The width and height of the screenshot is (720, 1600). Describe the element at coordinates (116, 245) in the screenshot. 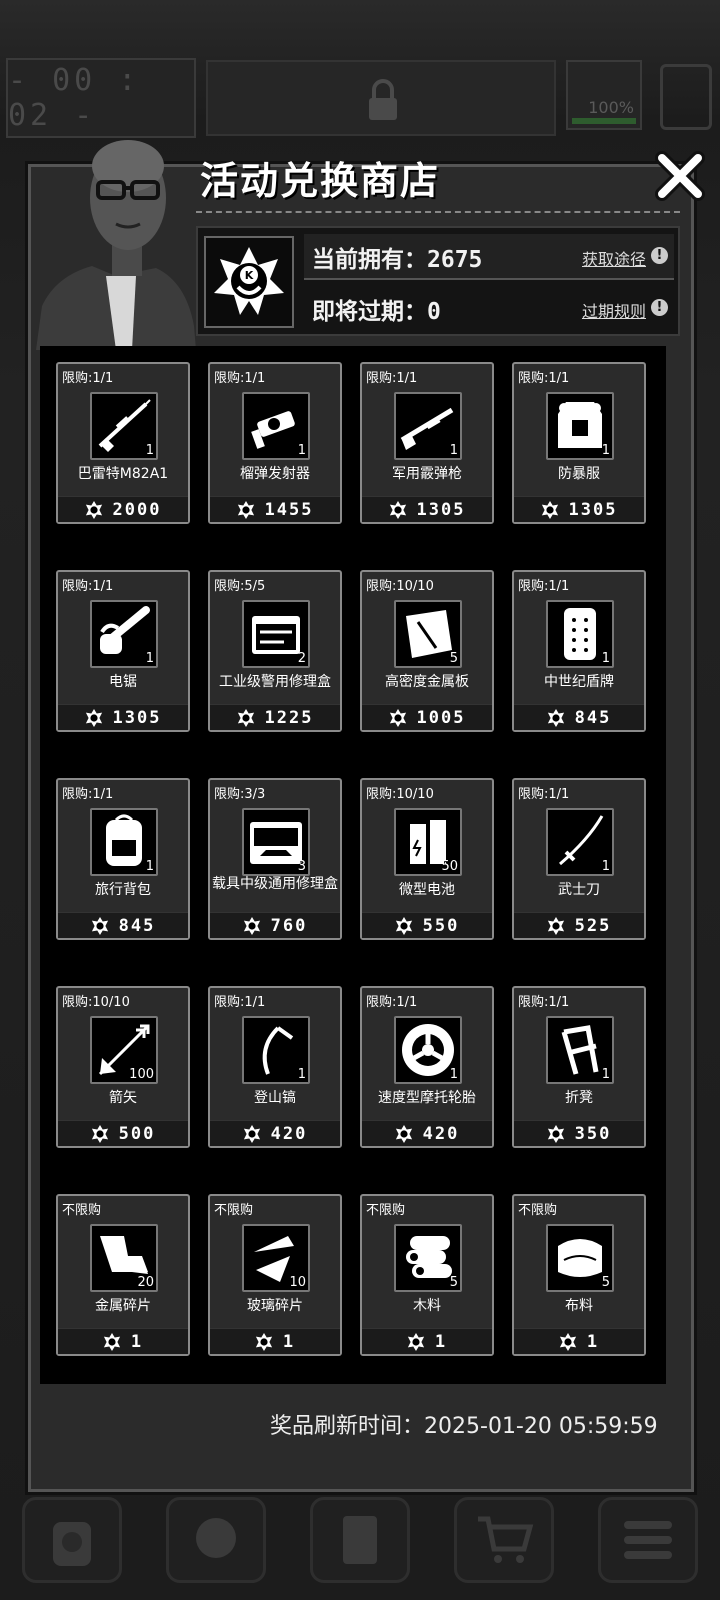

I see `merchant-portrait` at that location.